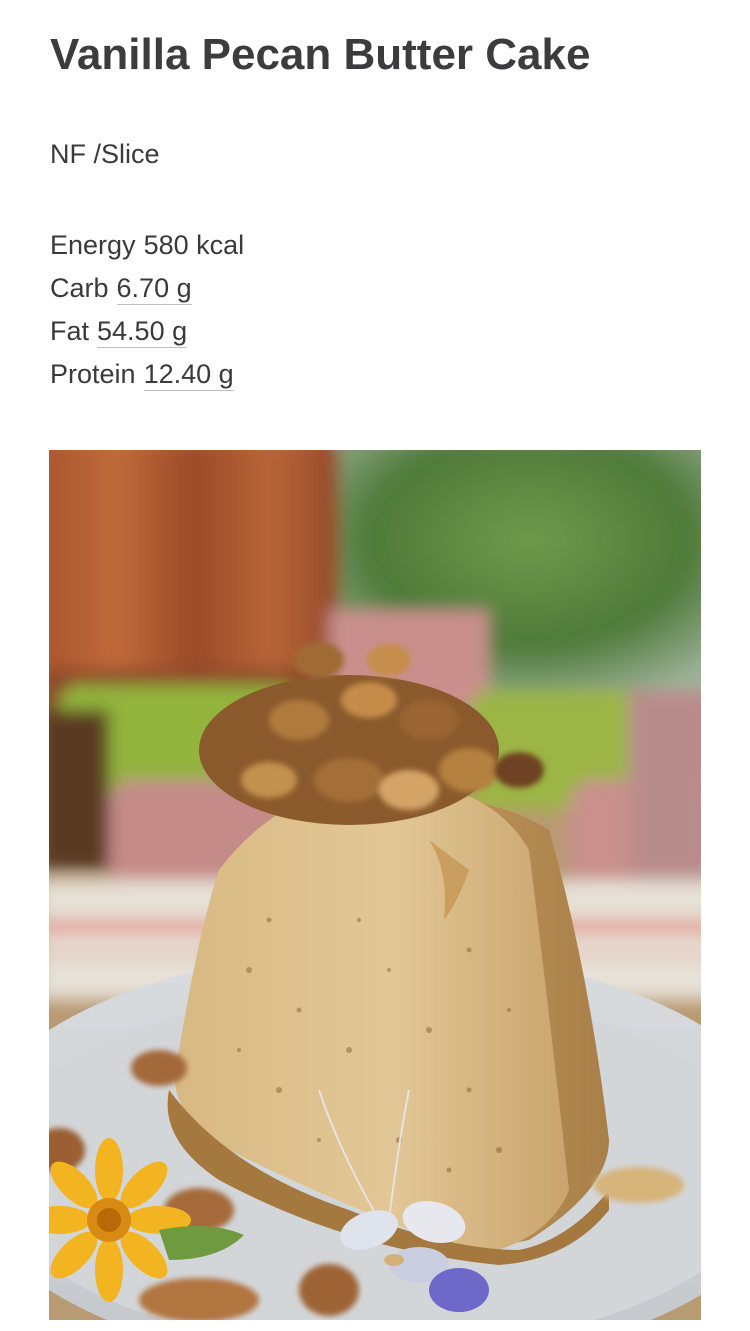 Image resolution: width=750 pixels, height=1331 pixels. What do you see at coordinates (194, 245) in the screenshot?
I see `nutrition-value: 580 kcal` at bounding box center [194, 245].